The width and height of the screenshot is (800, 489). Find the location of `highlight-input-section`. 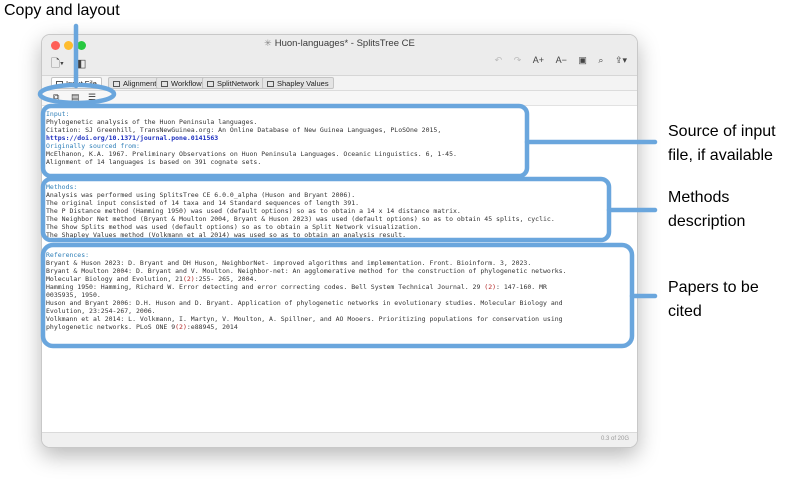

highlight-input-section is located at coordinates (285, 141).